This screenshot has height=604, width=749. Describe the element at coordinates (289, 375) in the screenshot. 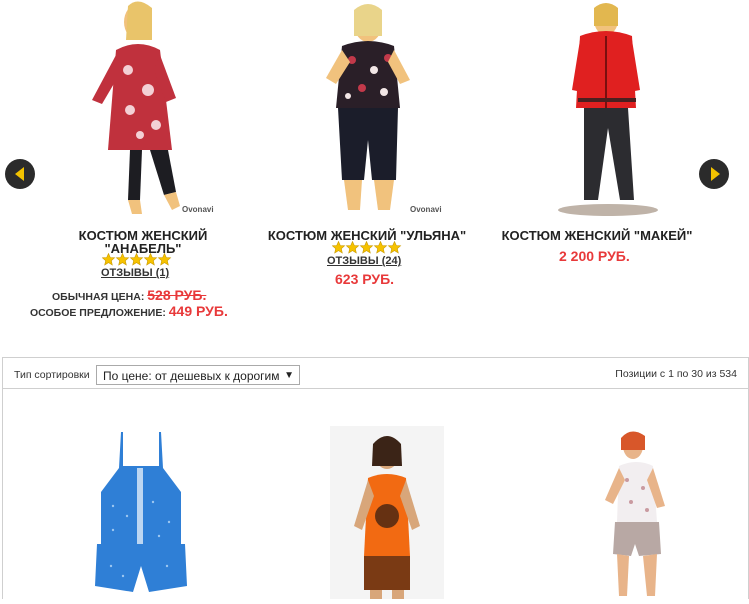

I see `caret-down-icon: ▼` at that location.